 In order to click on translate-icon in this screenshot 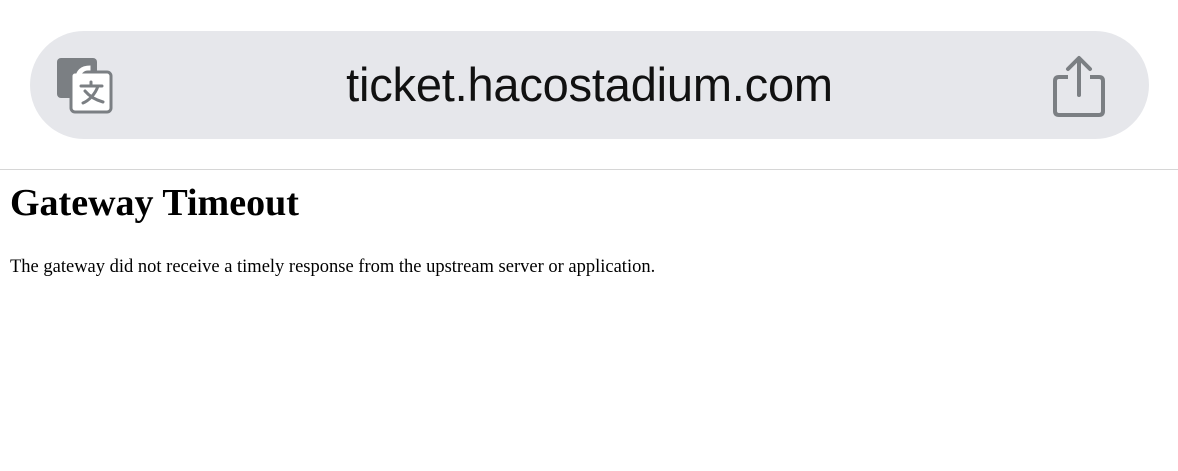, I will do `click(85, 86)`.